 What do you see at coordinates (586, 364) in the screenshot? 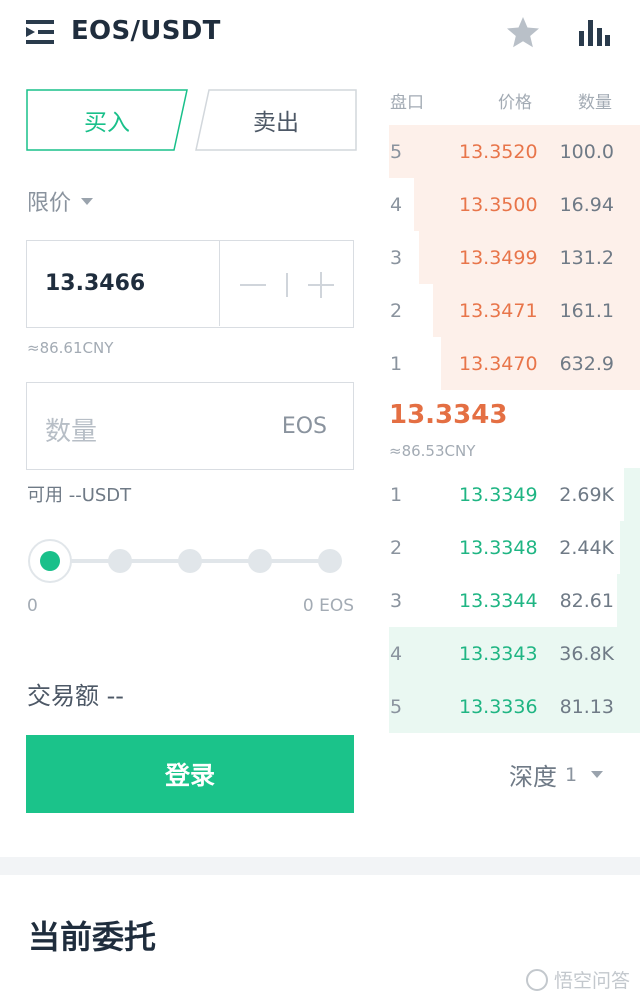
I see `ask-qty: 632.9` at bounding box center [586, 364].